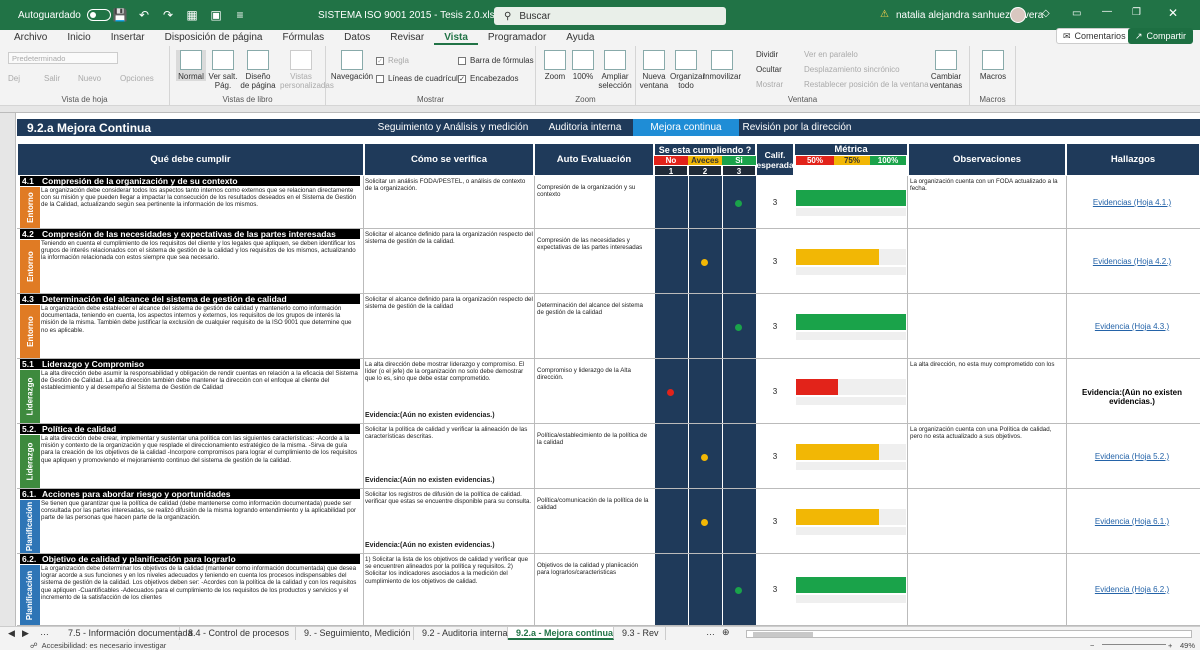  What do you see at coordinates (767, 54) in the screenshot?
I see `split-button: Dividir` at bounding box center [767, 54].